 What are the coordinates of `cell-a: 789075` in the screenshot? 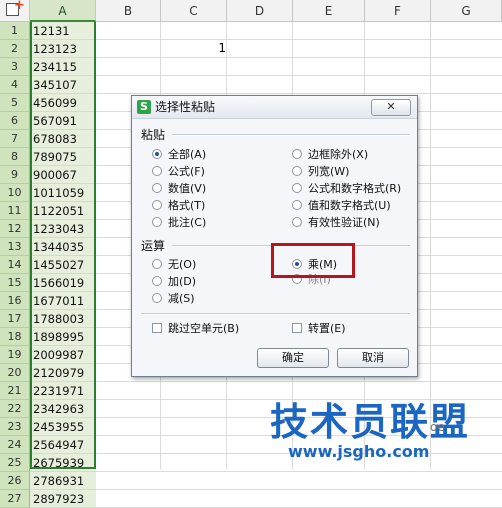 It's located at (63, 157).